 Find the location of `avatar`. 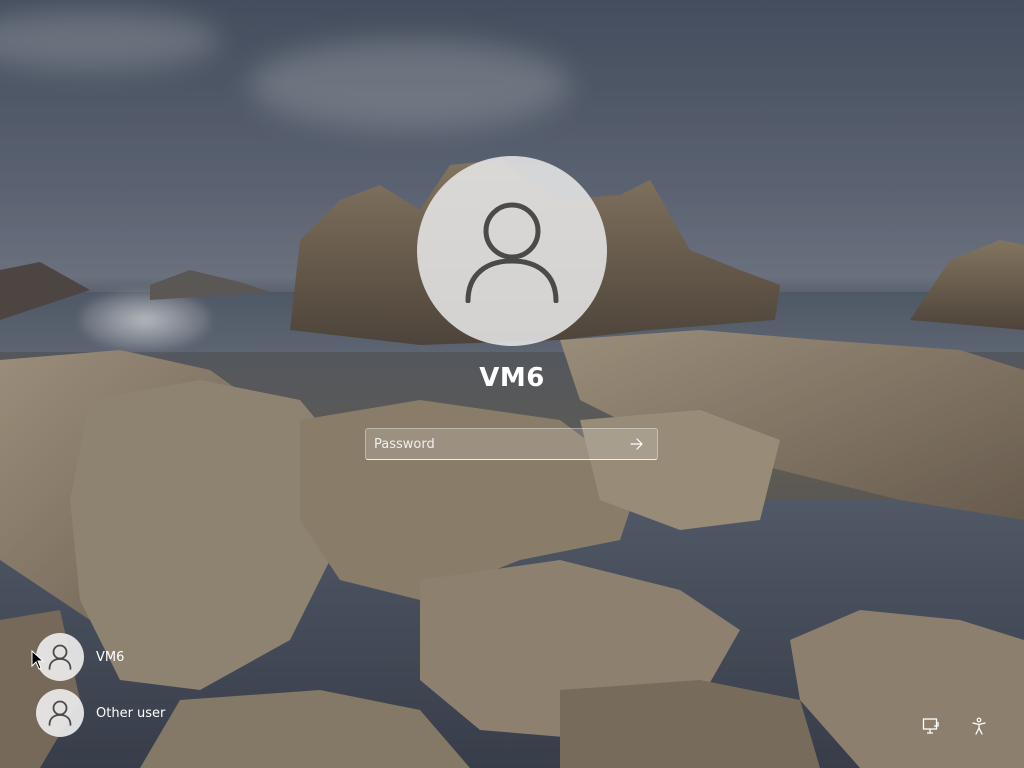

avatar is located at coordinates (60, 713).